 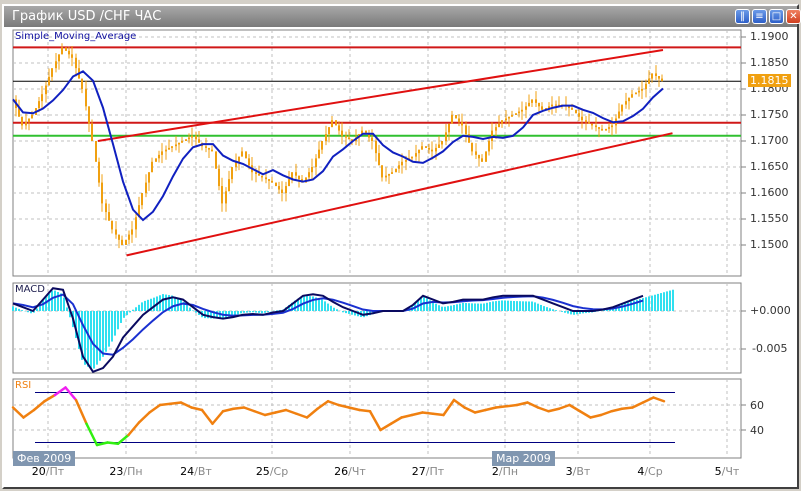 I want to click on date-day: 4, so click(x=641, y=471).